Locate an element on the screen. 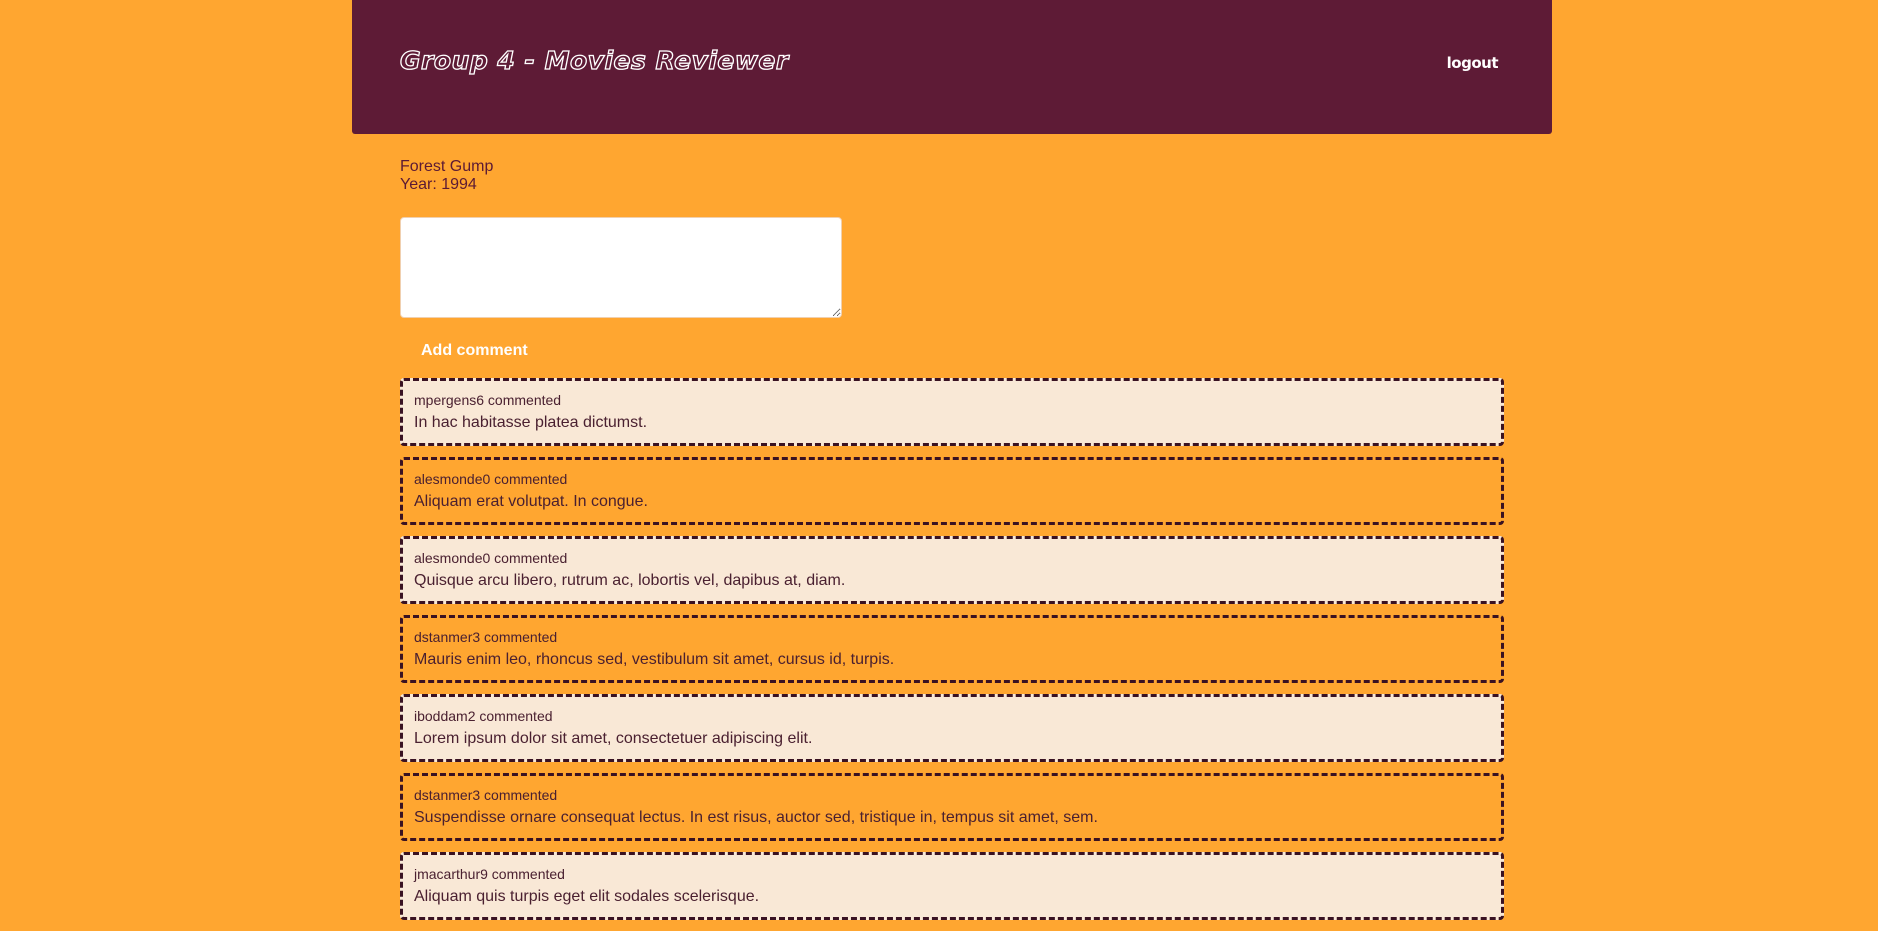 The height and width of the screenshot is (931, 1878). add-comment-button: Add comment is located at coordinates (474, 351).